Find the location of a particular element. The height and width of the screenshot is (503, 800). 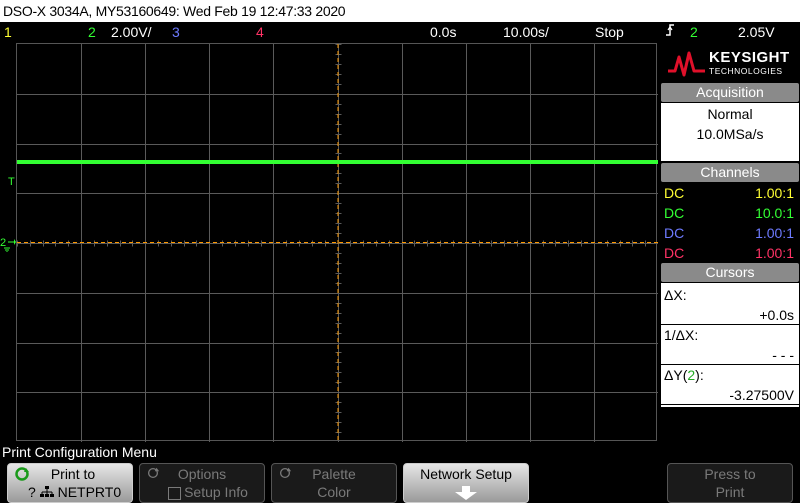

channel-2-scale: 2.00V/ is located at coordinates (131, 32).